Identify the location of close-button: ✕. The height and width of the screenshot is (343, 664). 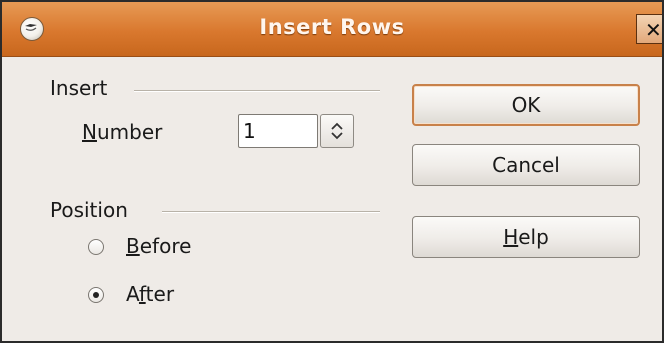
(649, 29).